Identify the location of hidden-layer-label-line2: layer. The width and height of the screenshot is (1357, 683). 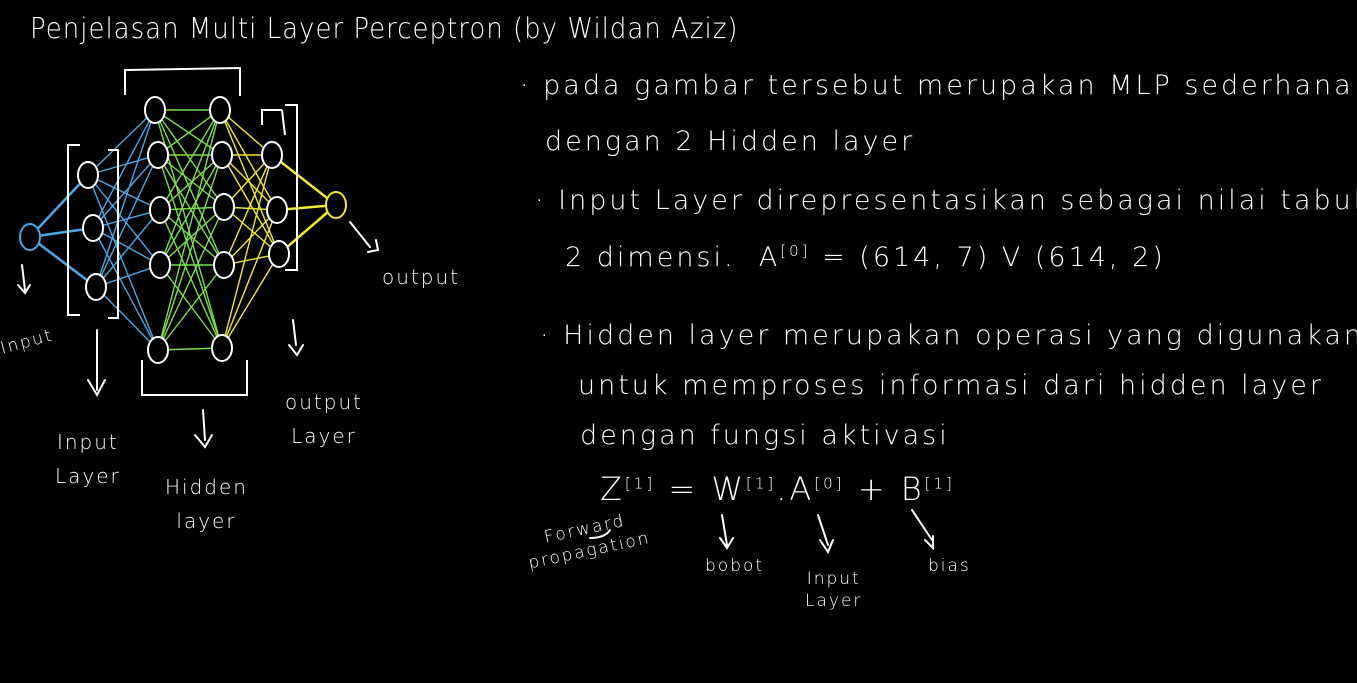
(206, 521).